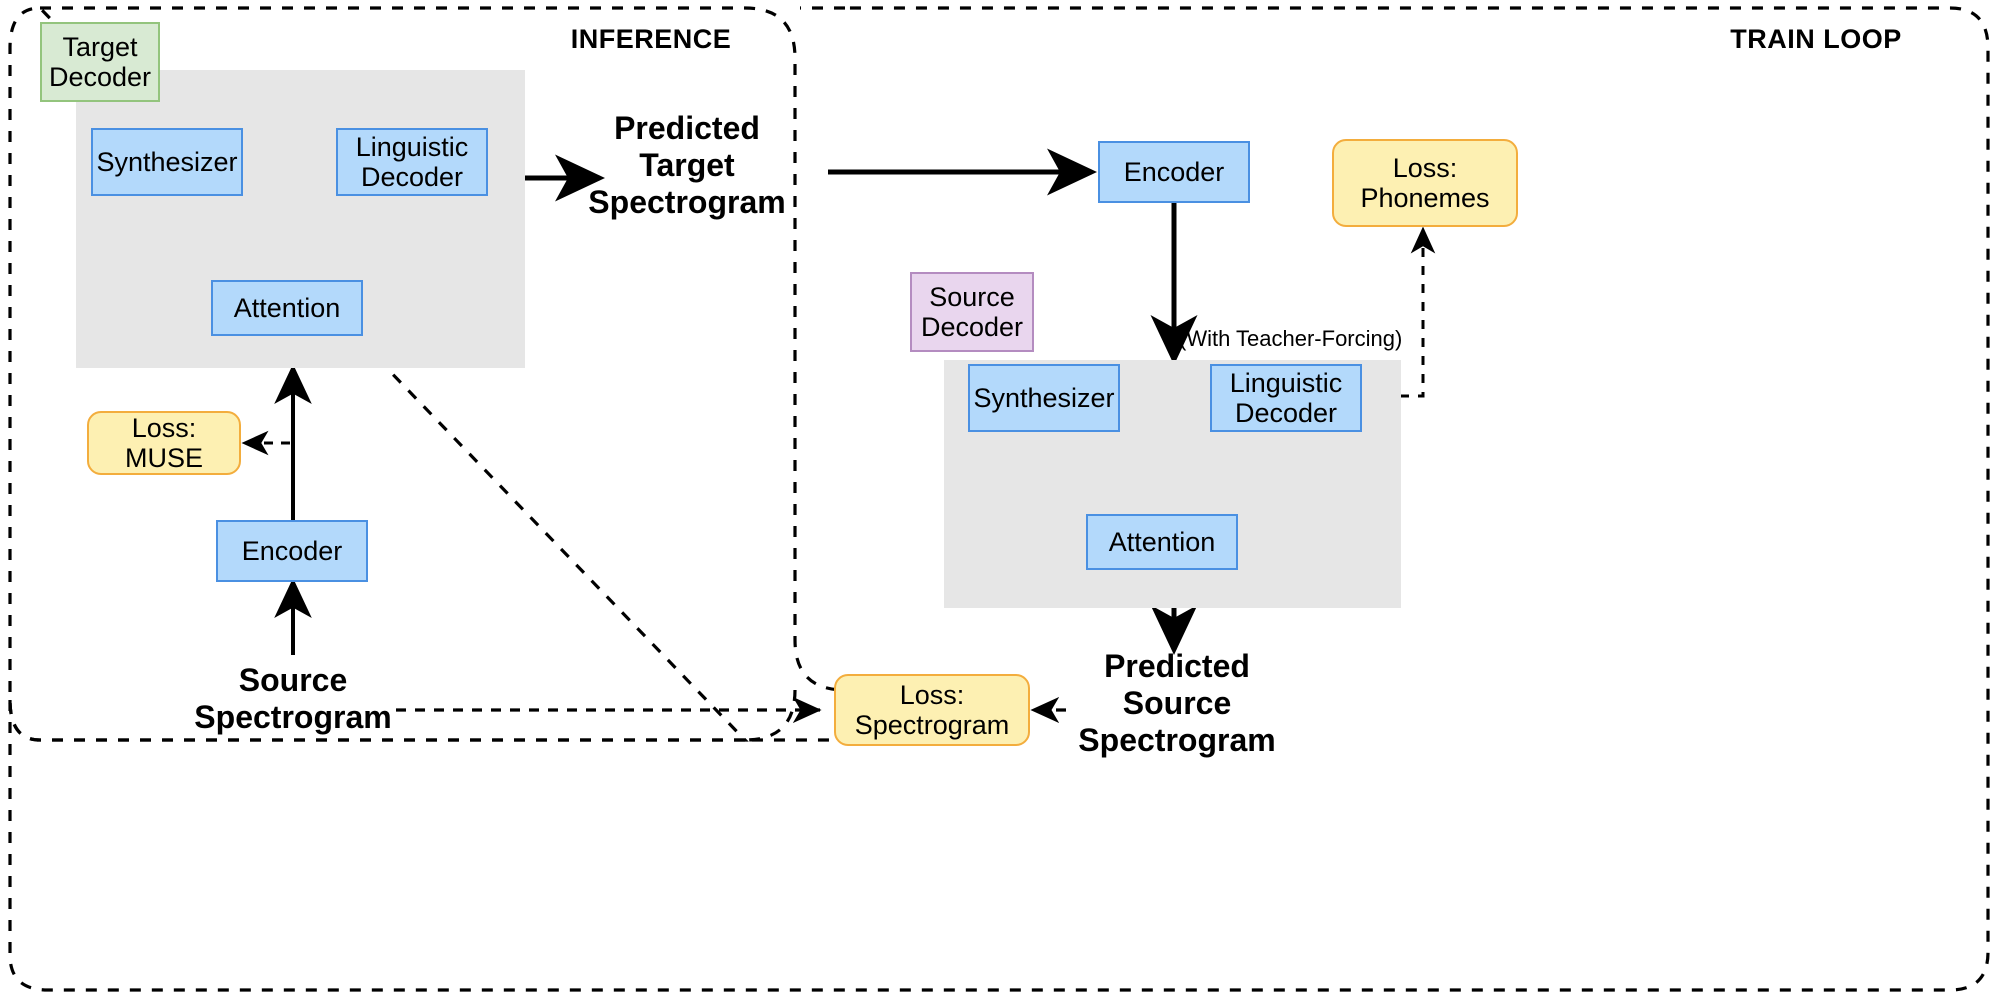 This screenshot has height=999, width=1999. What do you see at coordinates (292, 551) in the screenshot?
I see `block-encoder-source-inference: Encoder` at bounding box center [292, 551].